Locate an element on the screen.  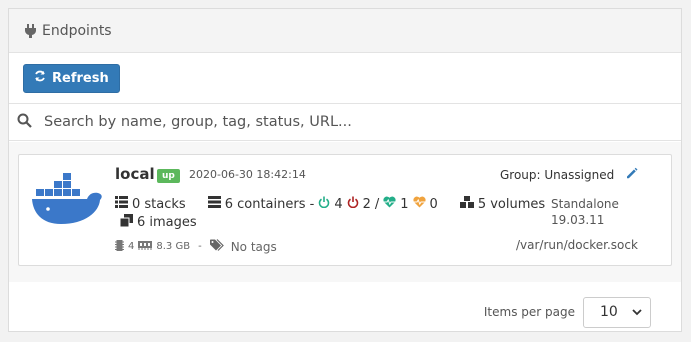
endpoint-url: /var/run/docker.sock is located at coordinates (577, 245).